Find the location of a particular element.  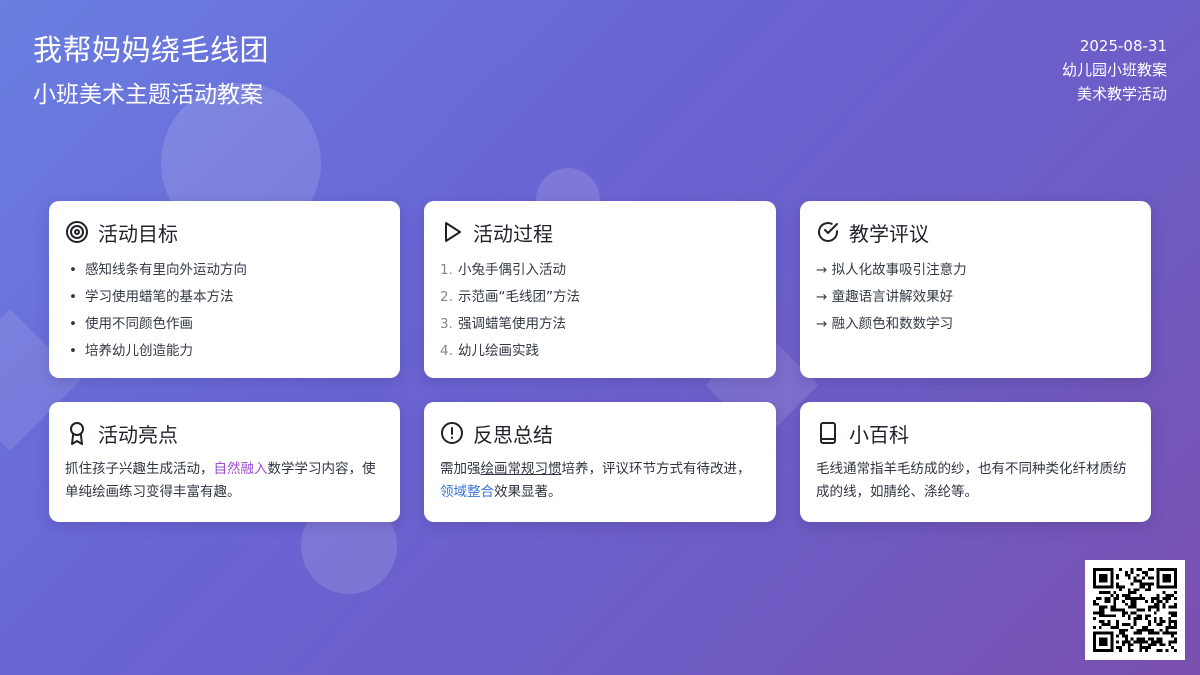

list-item: 3. 强调蜡笔使用方法 is located at coordinates (503, 324).